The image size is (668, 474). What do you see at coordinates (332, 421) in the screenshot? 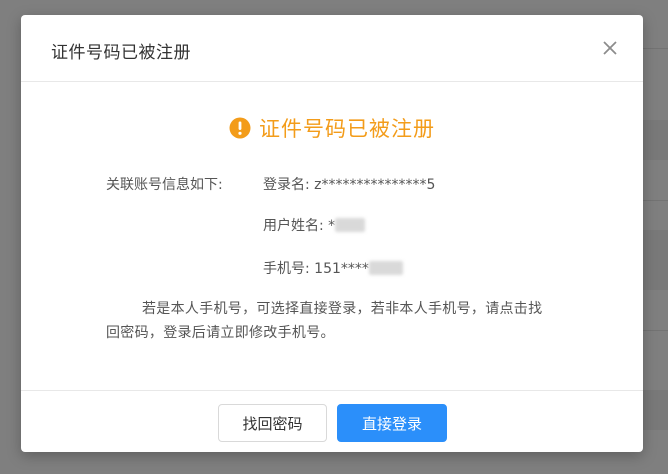
I see `dialog-footer: 找回密码 直接登录` at bounding box center [332, 421].